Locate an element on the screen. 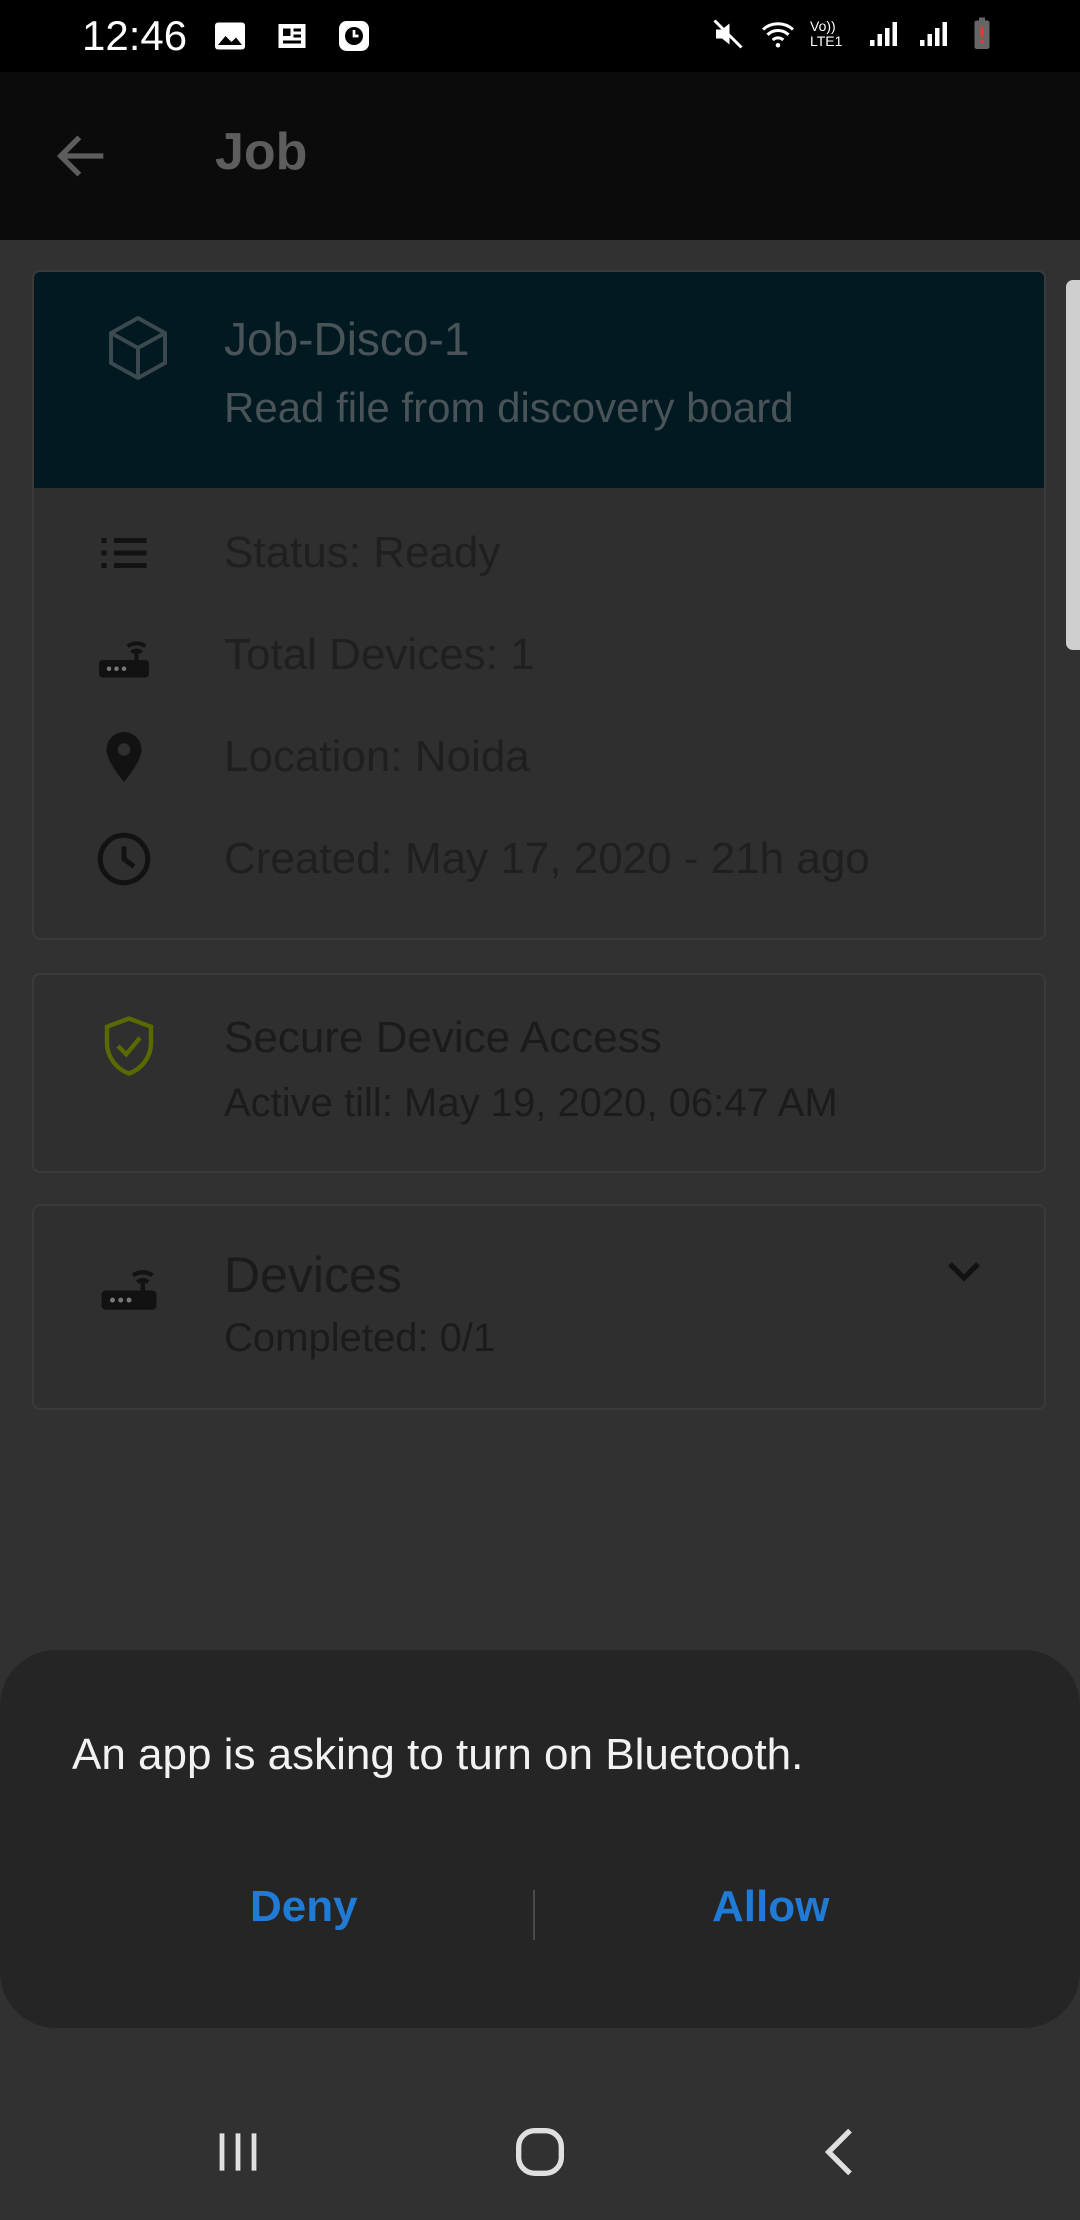  devices-card: Devices Completed: 0/1 is located at coordinates (539, 1307).